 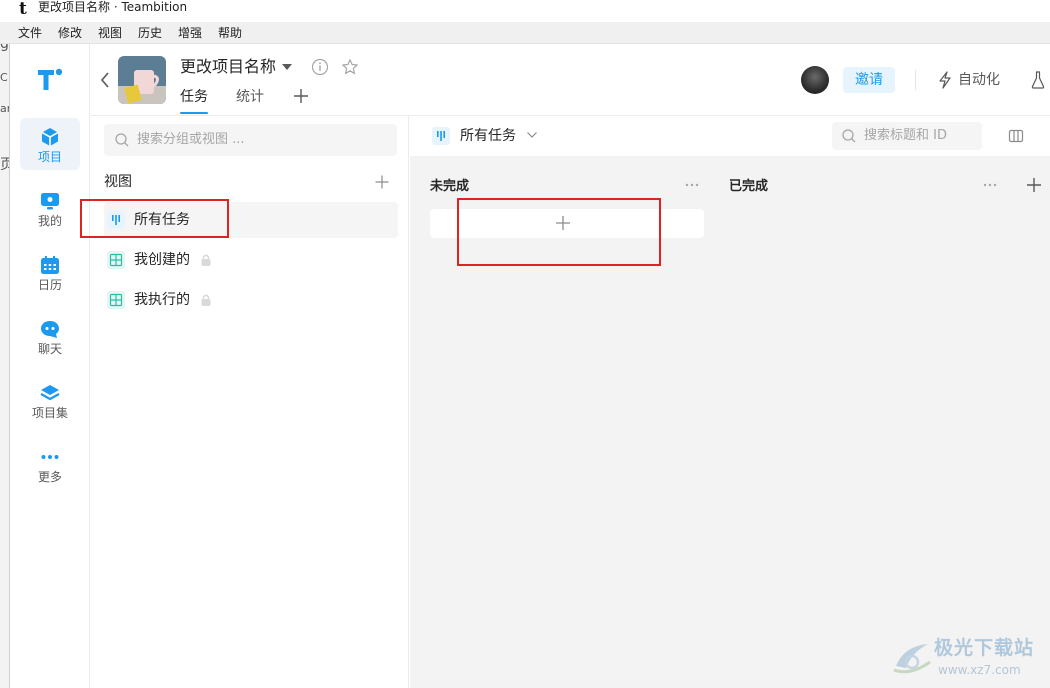 I want to click on menu-file: 文件, so click(x=30, y=33).